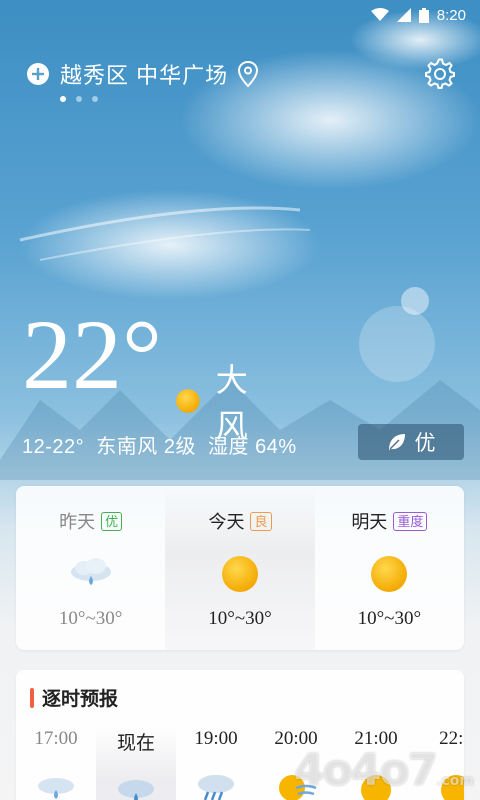 This screenshot has height=800, width=480. I want to click on battery-icon, so click(423, 15).